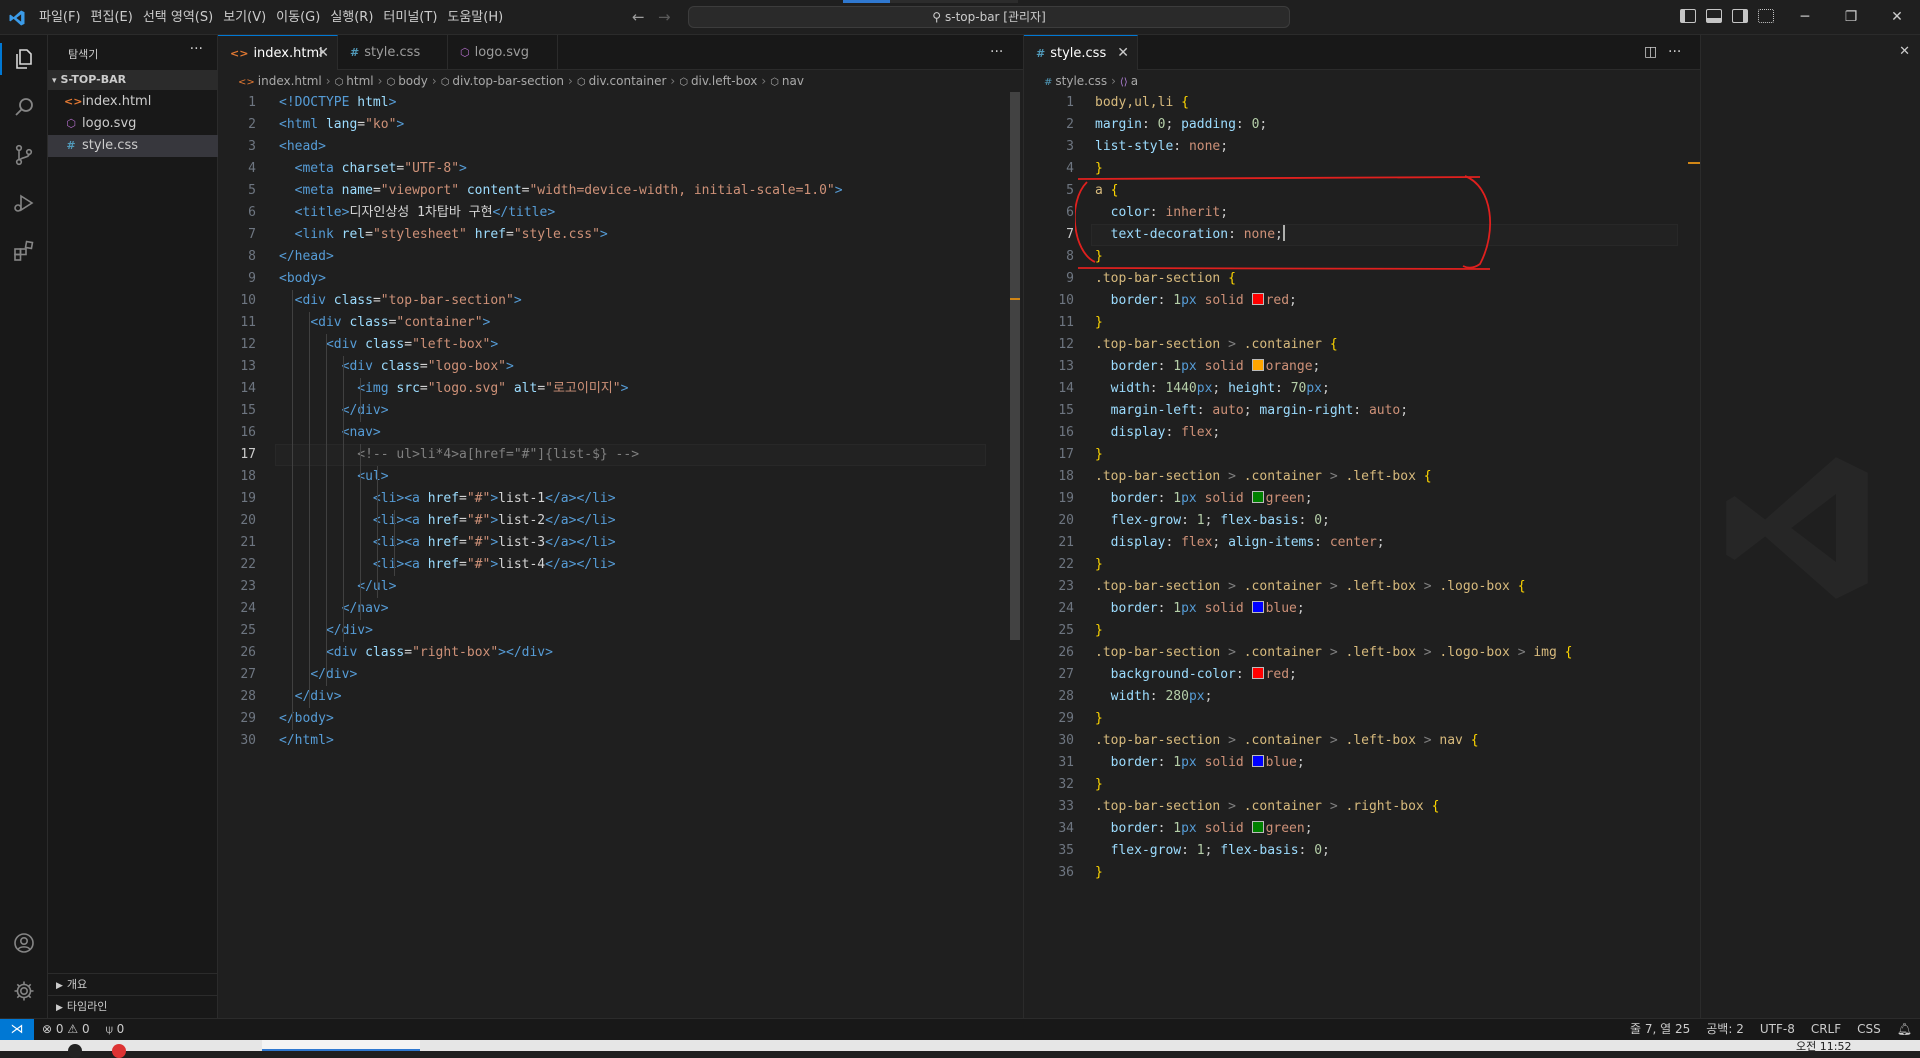  Describe the element at coordinates (1650, 52) in the screenshot. I see `split-editor-icon: ◫` at that location.